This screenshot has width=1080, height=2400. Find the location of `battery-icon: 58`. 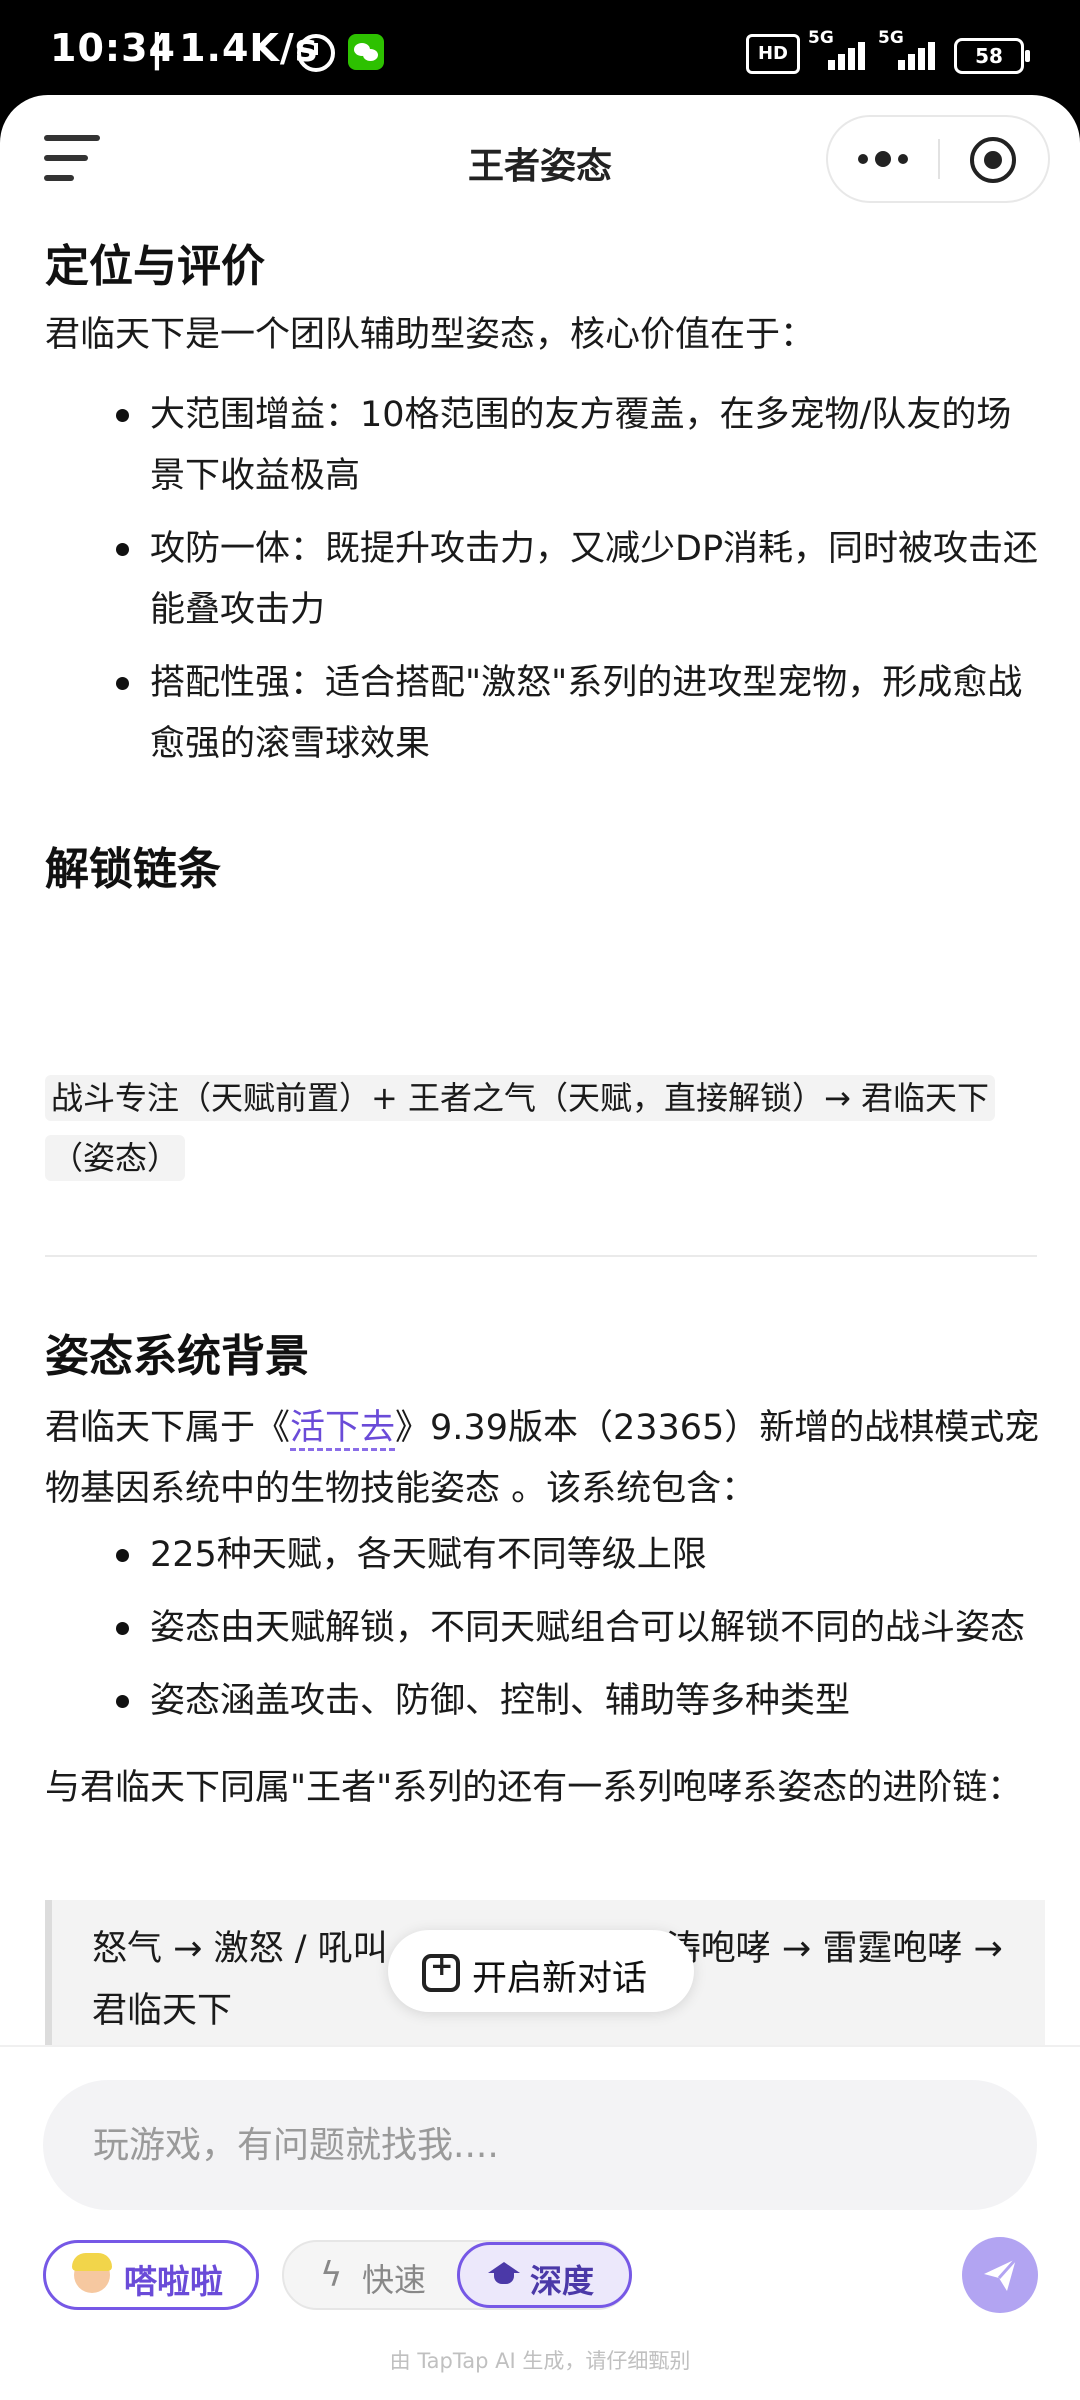

battery-icon: 58 is located at coordinates (992, 56).